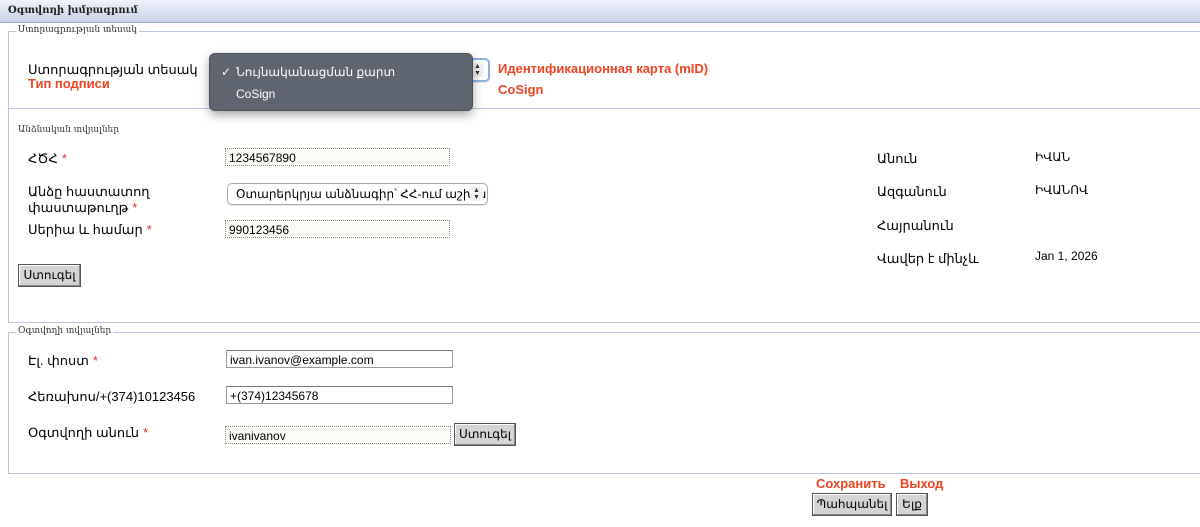 Image resolution: width=1200 pixels, height=527 pixels. Describe the element at coordinates (84, 432) in the screenshot. I see `username-label-text: Օգտվողի անուն` at that location.